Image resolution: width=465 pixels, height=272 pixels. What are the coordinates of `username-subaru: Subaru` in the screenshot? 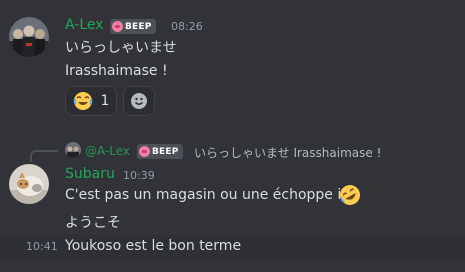 It's located at (90, 174).